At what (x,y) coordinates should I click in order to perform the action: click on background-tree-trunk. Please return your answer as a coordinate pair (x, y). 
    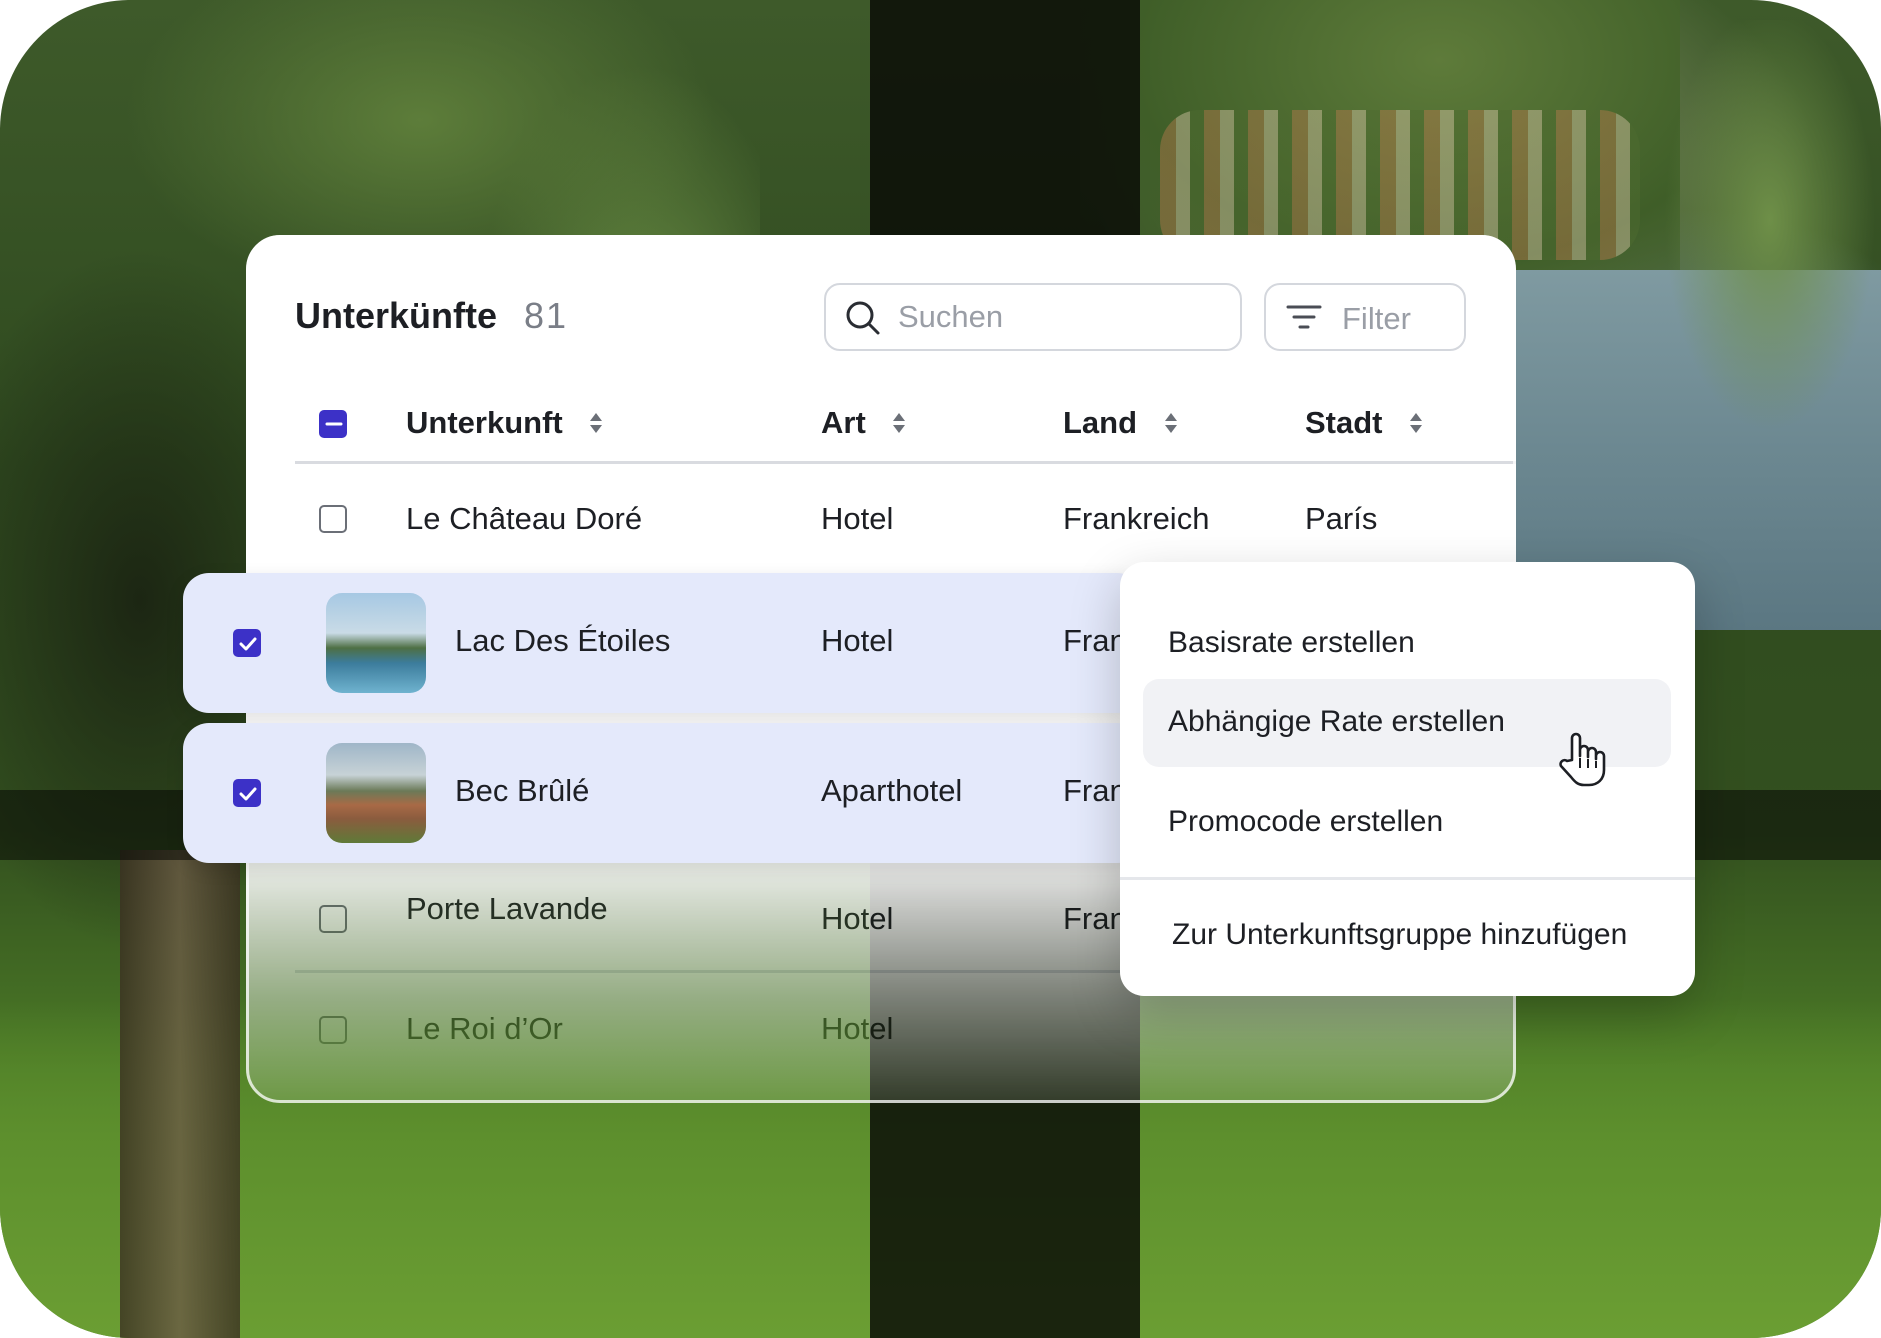
    Looking at the image, I should click on (180, 1094).